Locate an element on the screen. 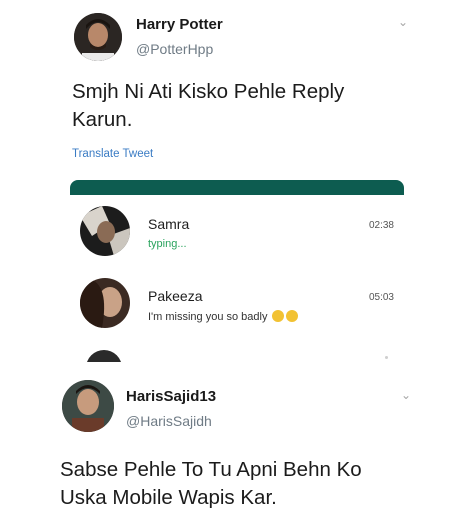 Image resolution: width=450 pixels, height=520 pixels. translate-tweet-link: Translate Tweet is located at coordinates (112, 154).